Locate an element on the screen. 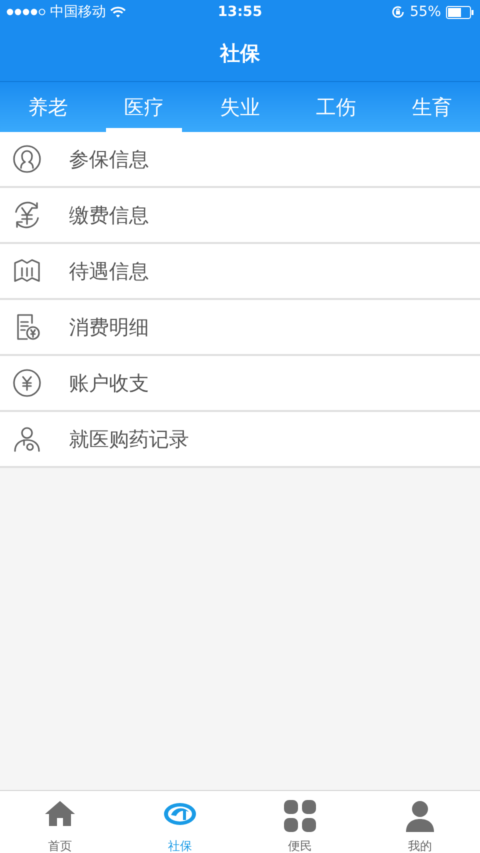  nav-tab: 社保 is located at coordinates (180, 822).